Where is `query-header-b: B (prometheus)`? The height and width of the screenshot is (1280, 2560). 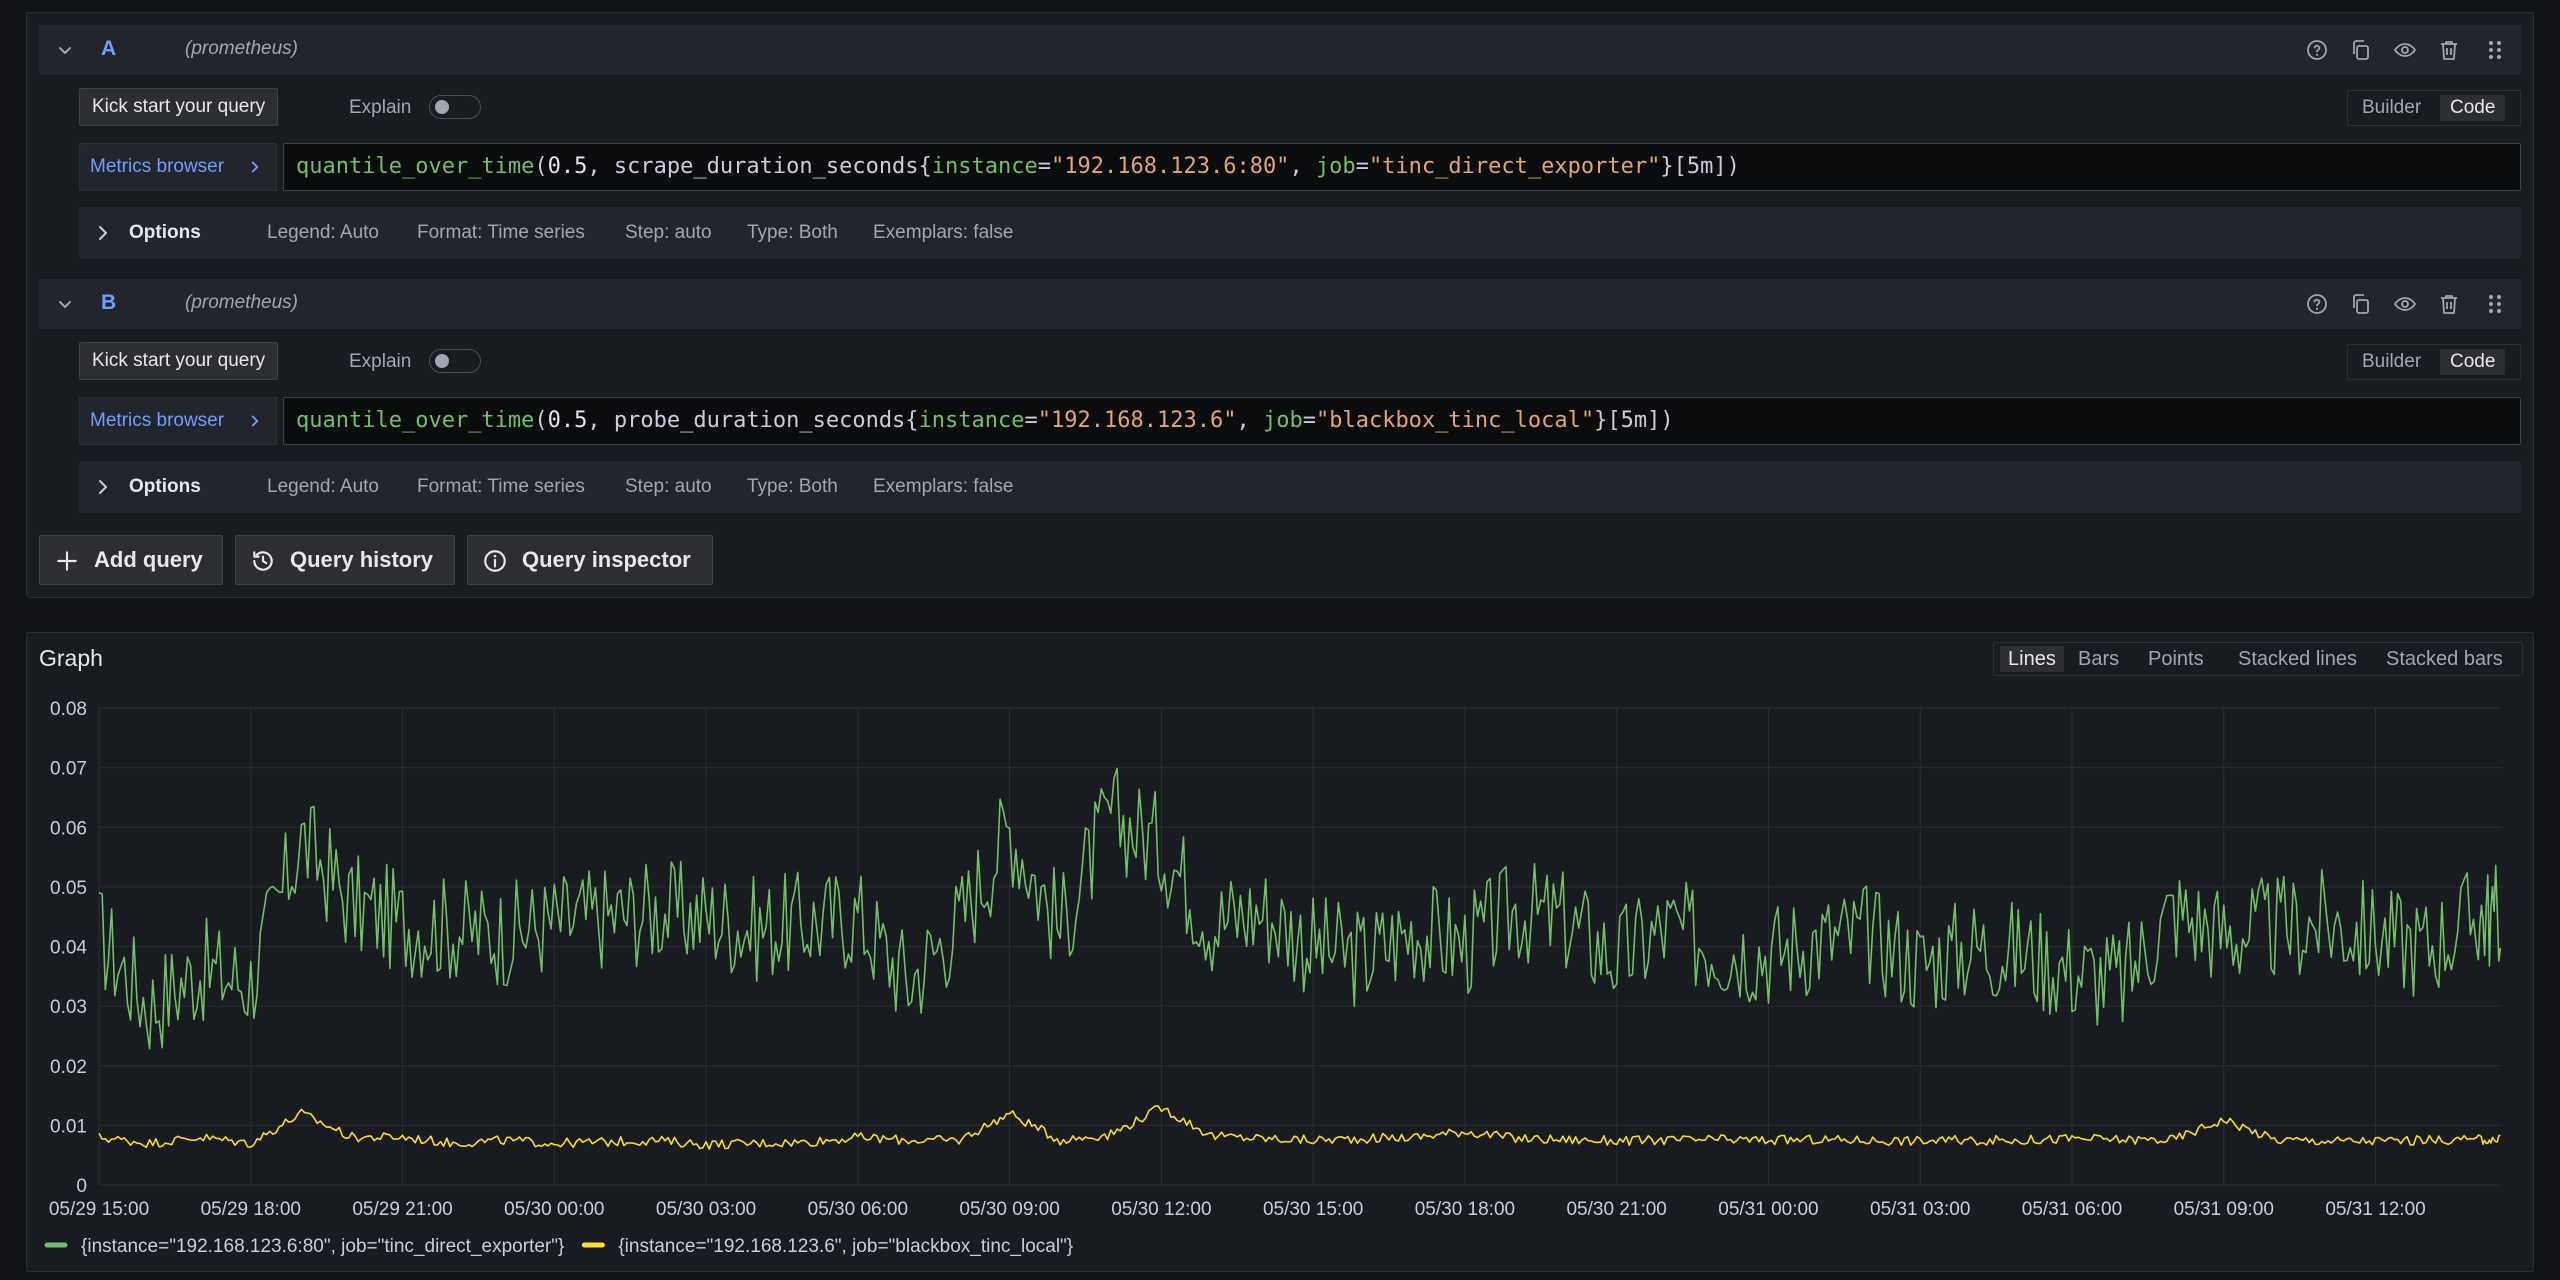 query-header-b: B (prometheus) is located at coordinates (1280, 304).